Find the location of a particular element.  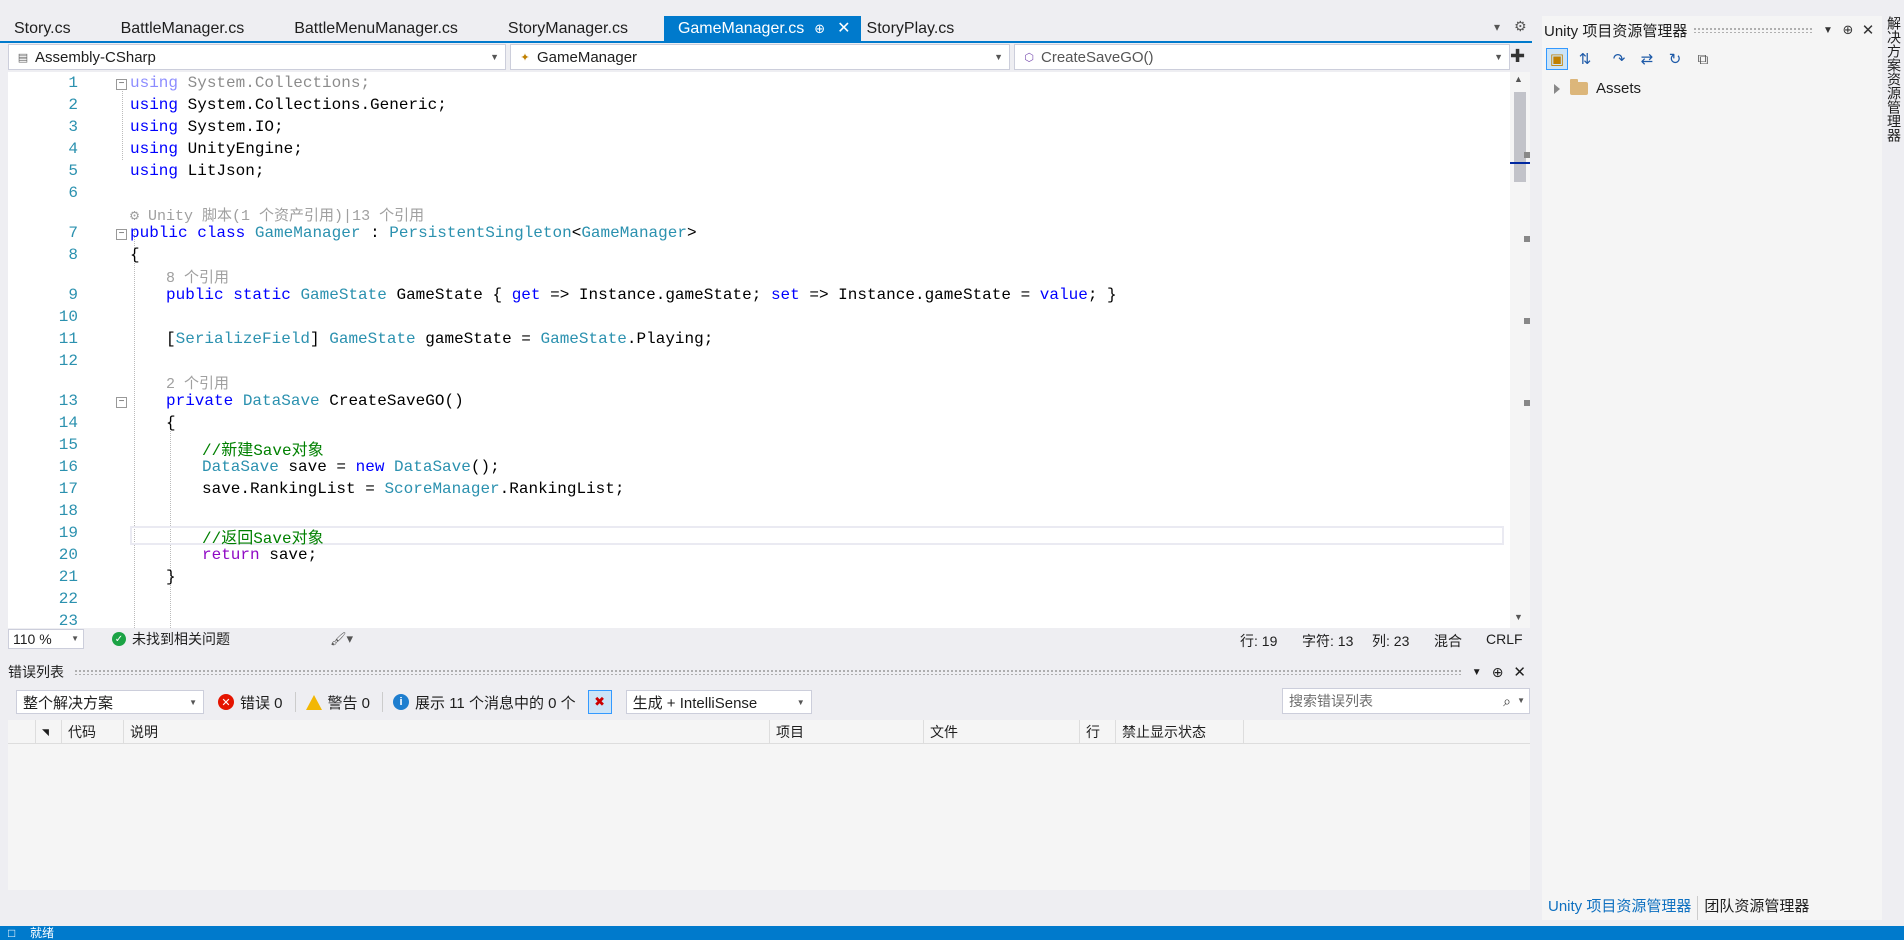

zoom-dropdown: 110 % ▼ is located at coordinates (46, 639).